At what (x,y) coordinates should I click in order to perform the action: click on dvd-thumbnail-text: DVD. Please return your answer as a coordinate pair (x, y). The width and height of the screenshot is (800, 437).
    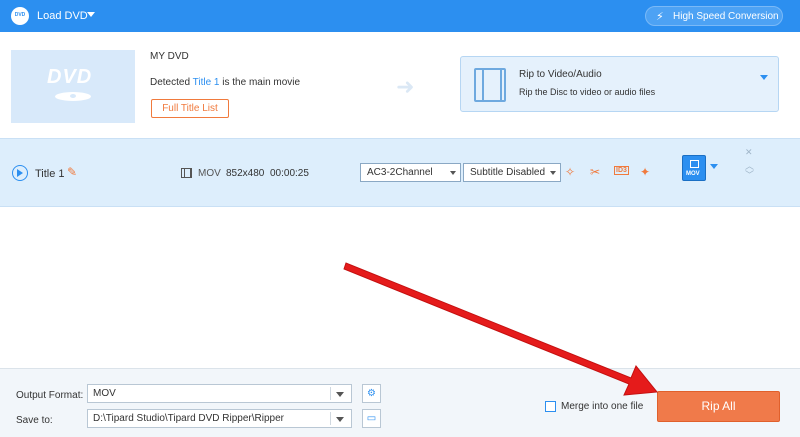
    Looking at the image, I should click on (70, 77).